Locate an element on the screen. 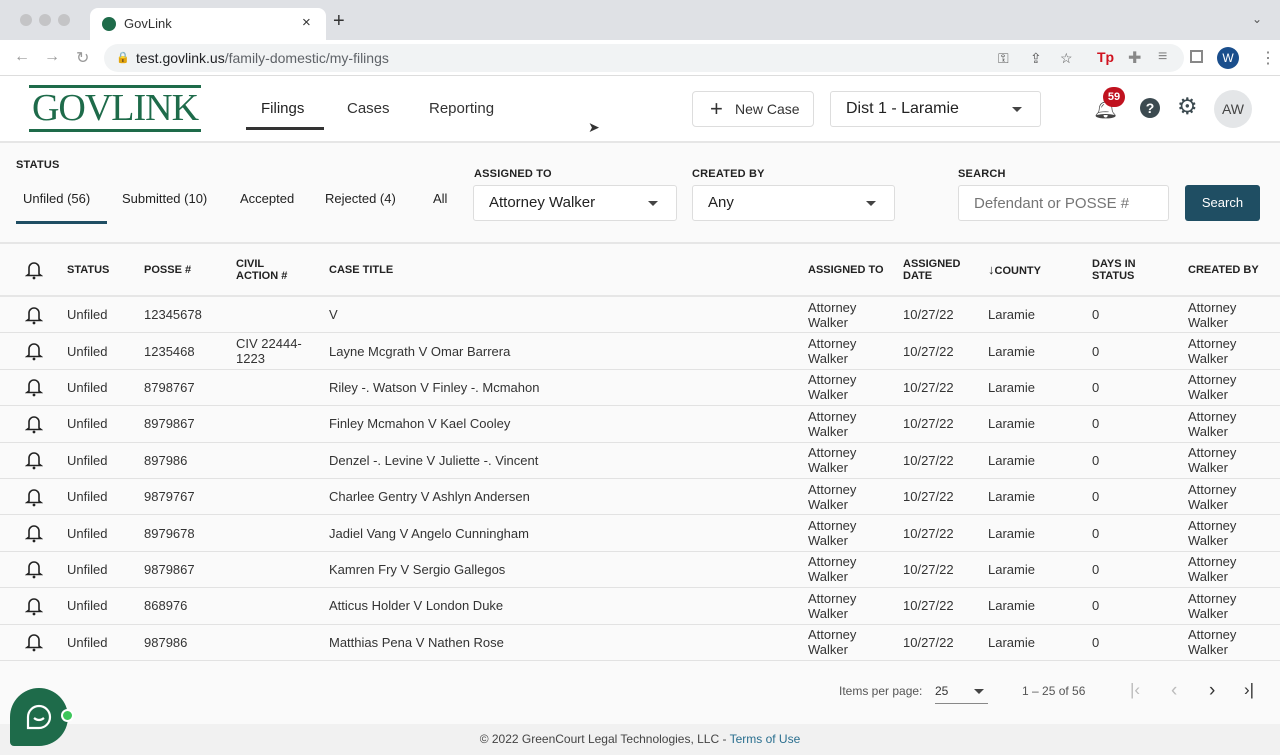 Image resolution: width=1280 pixels, height=755 pixels. chat-widget-button is located at coordinates (39, 717).